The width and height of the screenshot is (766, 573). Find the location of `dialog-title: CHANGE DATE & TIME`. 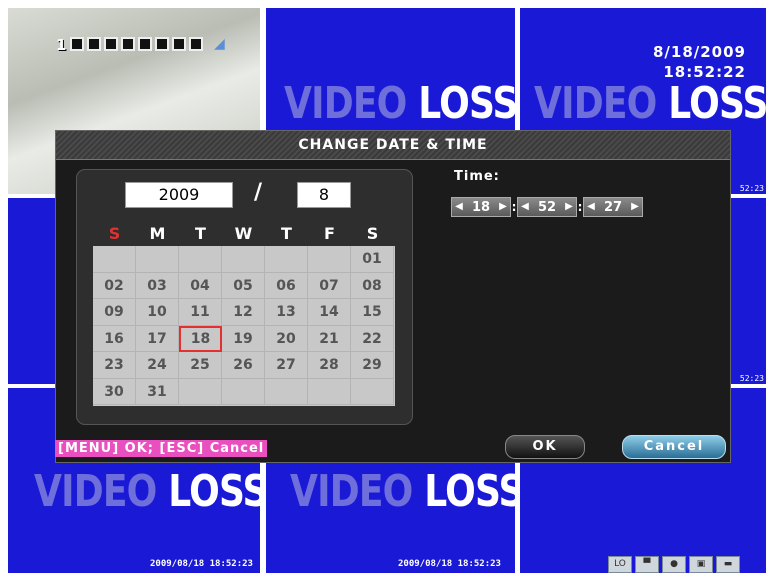

dialog-title: CHANGE DATE & TIME is located at coordinates (393, 145).